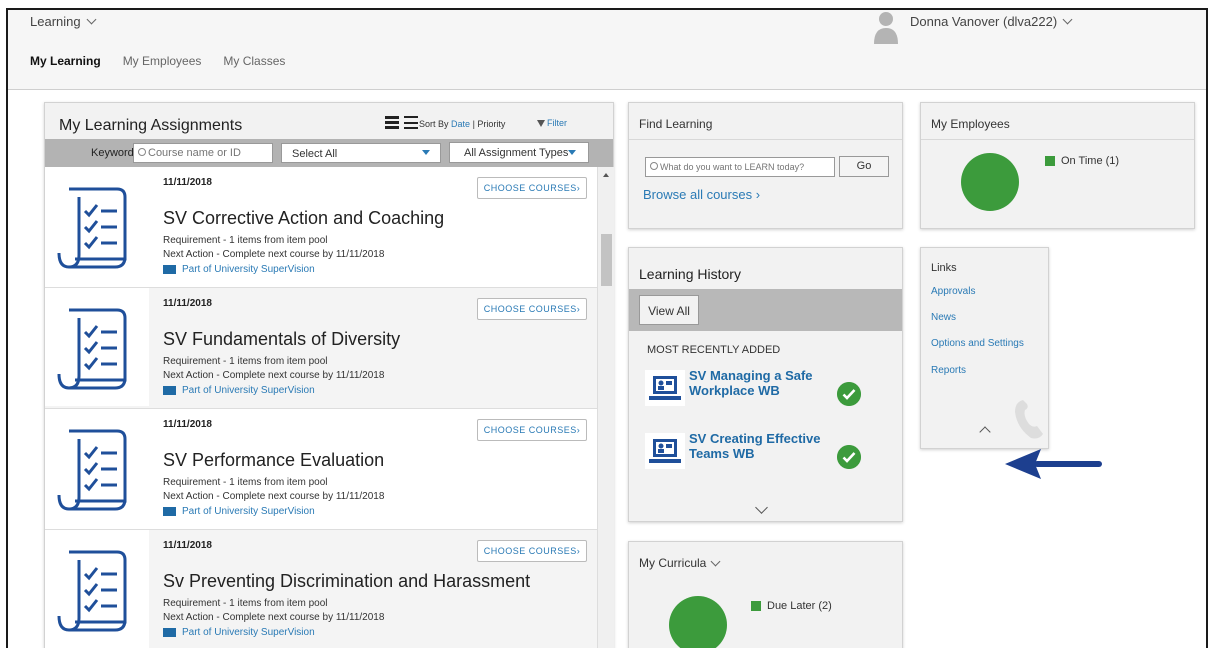 This screenshot has height=648, width=1214. Describe the element at coordinates (303, 218) in the screenshot. I see `assignment-title: SV Corrective Action and Coaching` at that location.